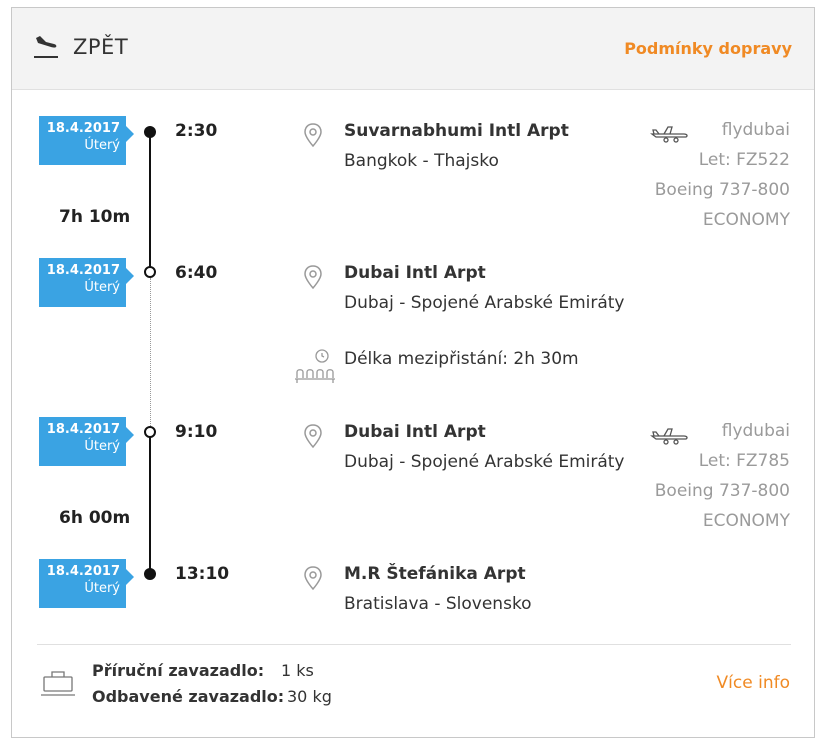 The width and height of the screenshot is (824, 748). I want to click on departure-time: 2:30, so click(196, 131).